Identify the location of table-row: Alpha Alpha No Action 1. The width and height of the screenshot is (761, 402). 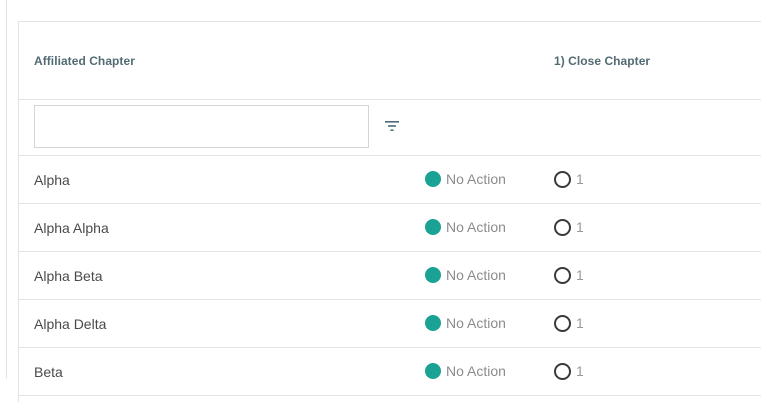
(390, 228).